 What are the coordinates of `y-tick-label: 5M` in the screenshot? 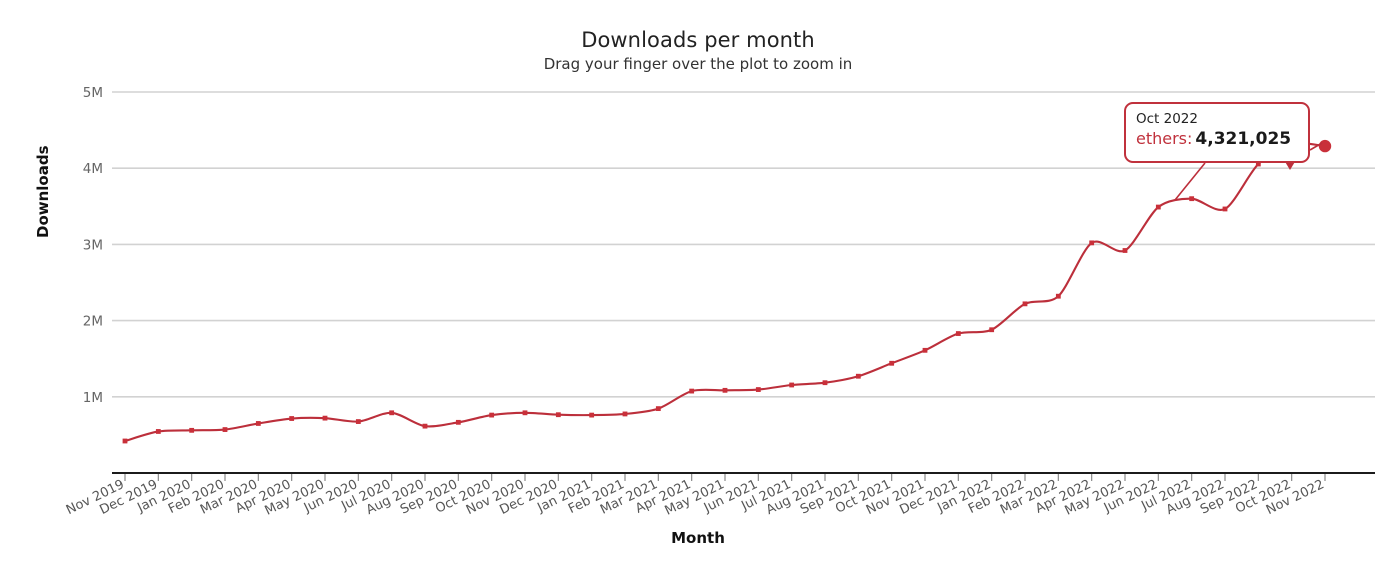 It's located at (93, 93).